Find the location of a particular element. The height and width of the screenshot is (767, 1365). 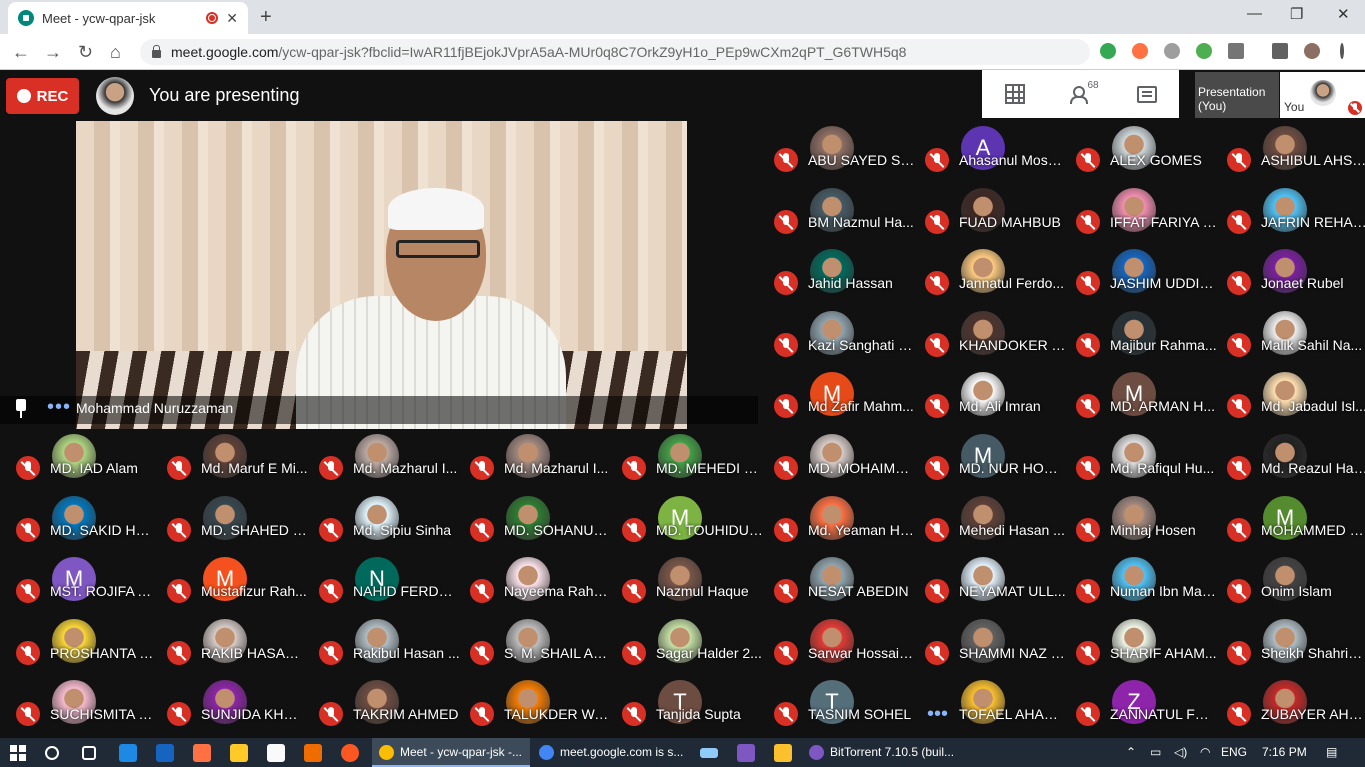

volume-icon: ◁) is located at coordinates (1180, 752).